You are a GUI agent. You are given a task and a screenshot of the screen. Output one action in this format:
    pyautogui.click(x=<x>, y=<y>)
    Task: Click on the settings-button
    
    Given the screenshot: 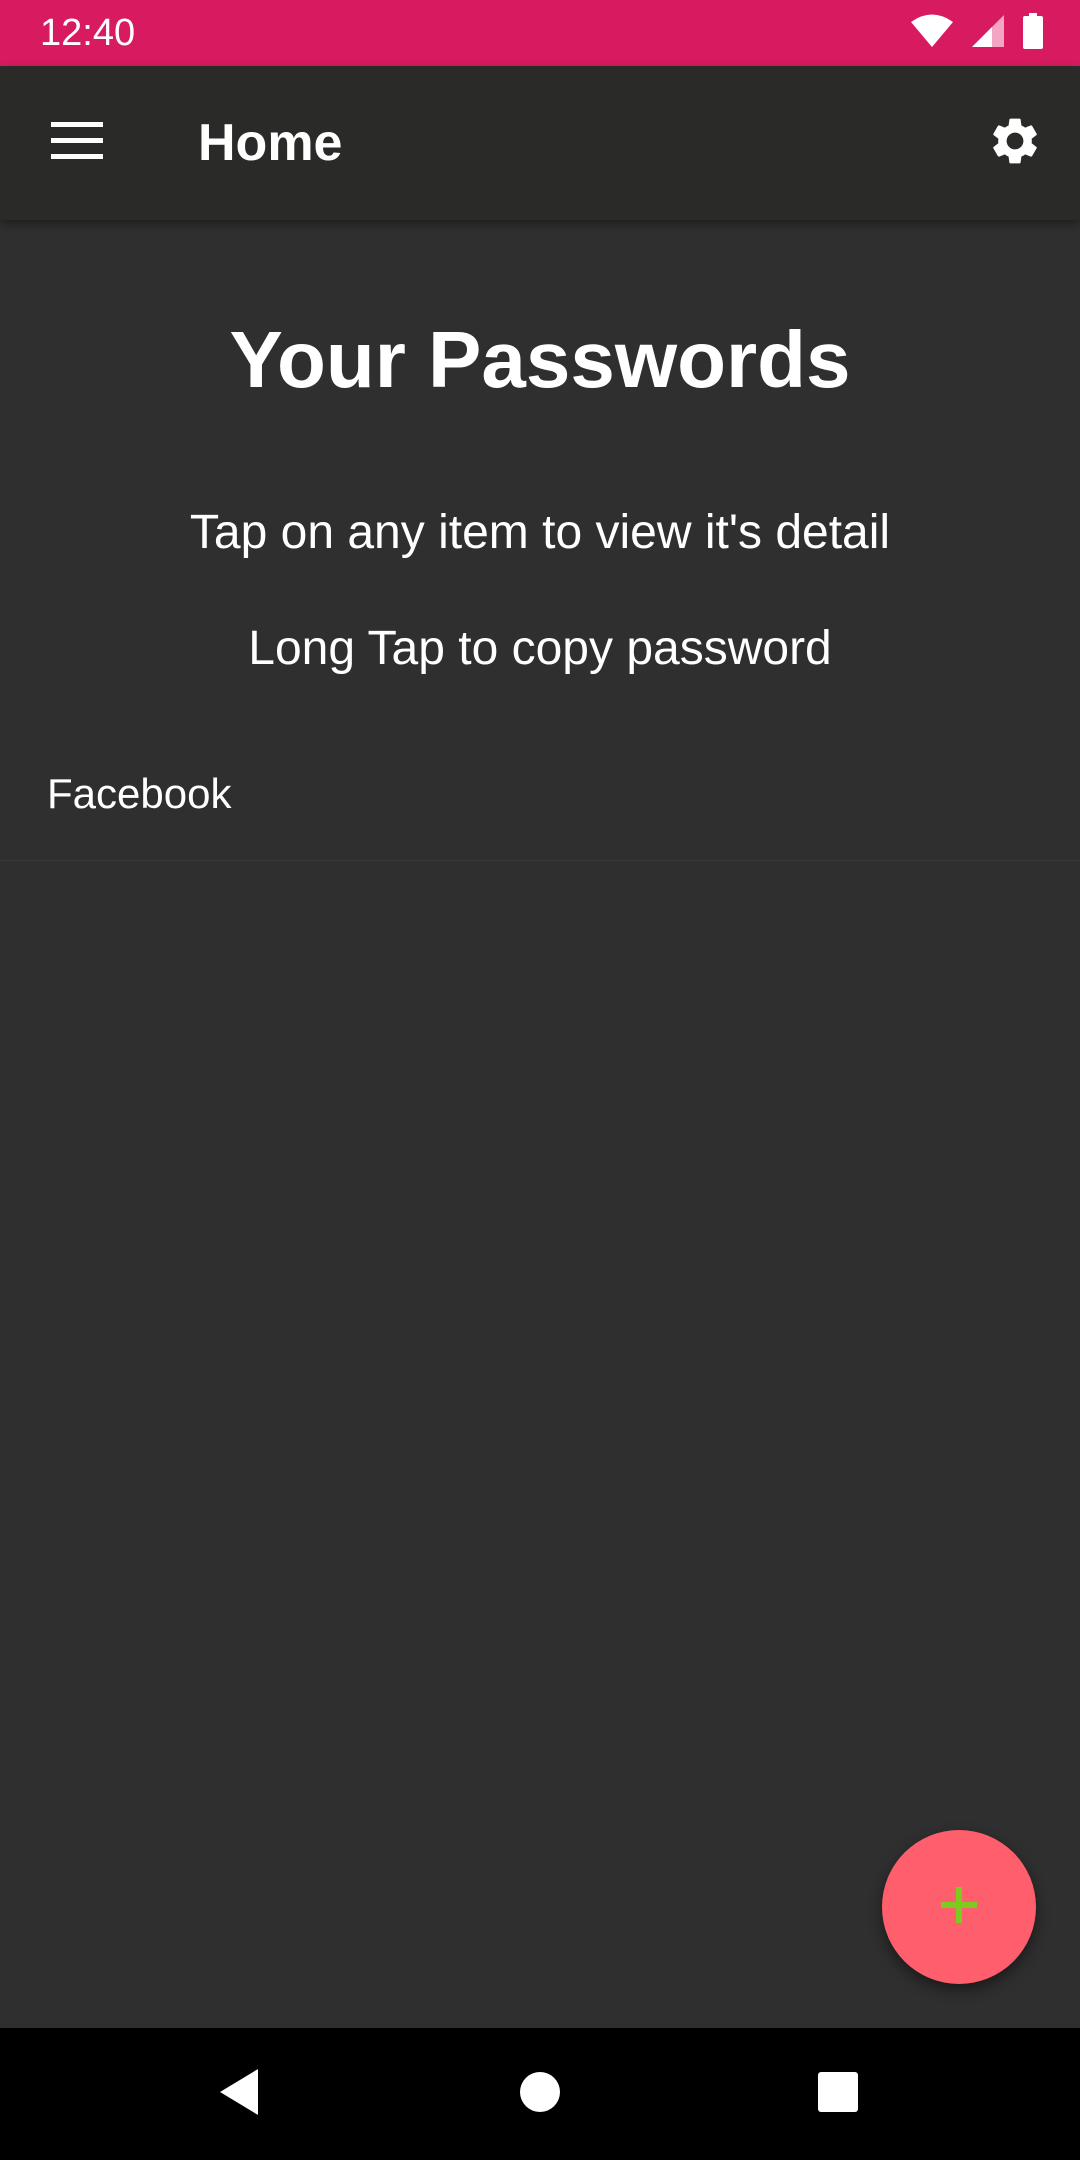 What is the action you would take?
    pyautogui.click(x=1015, y=143)
    